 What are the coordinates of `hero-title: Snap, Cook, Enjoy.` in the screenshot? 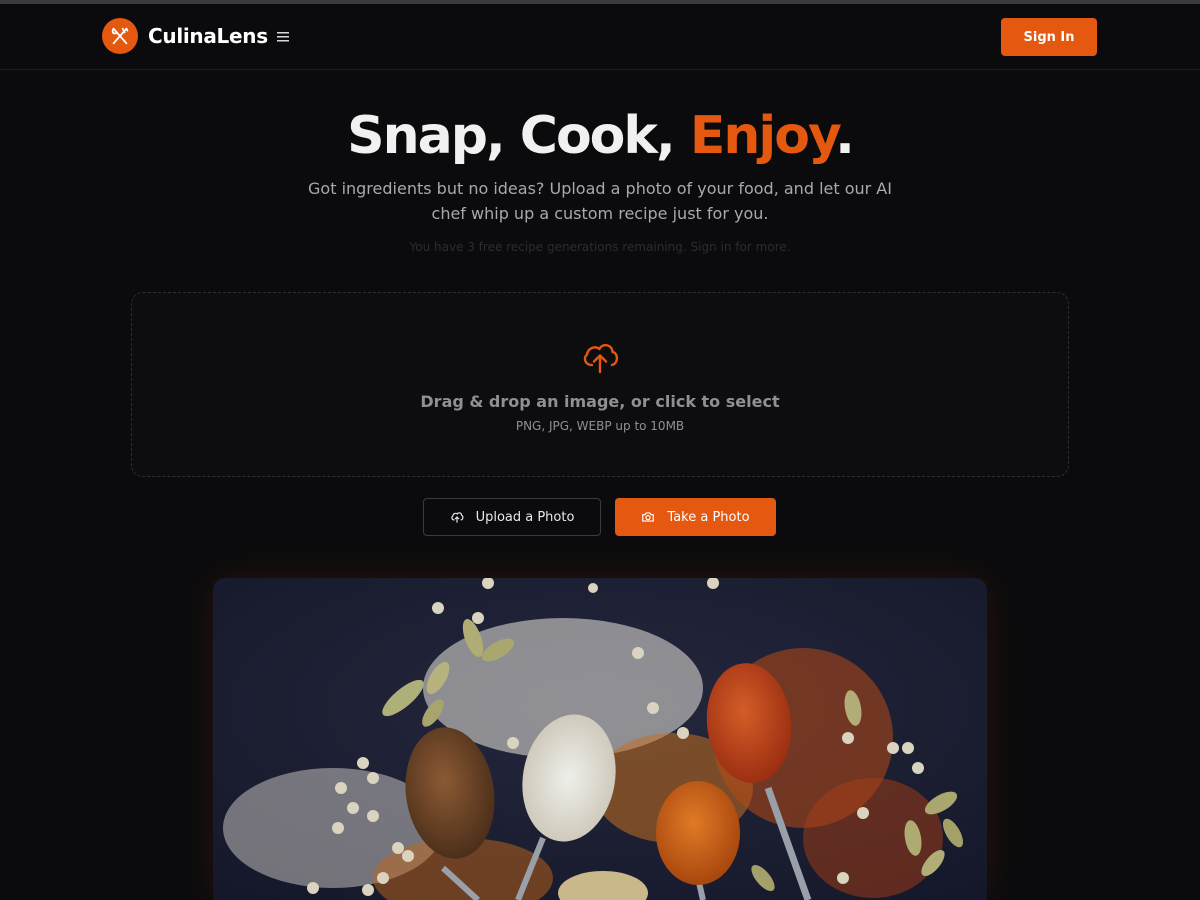 It's located at (600, 136).